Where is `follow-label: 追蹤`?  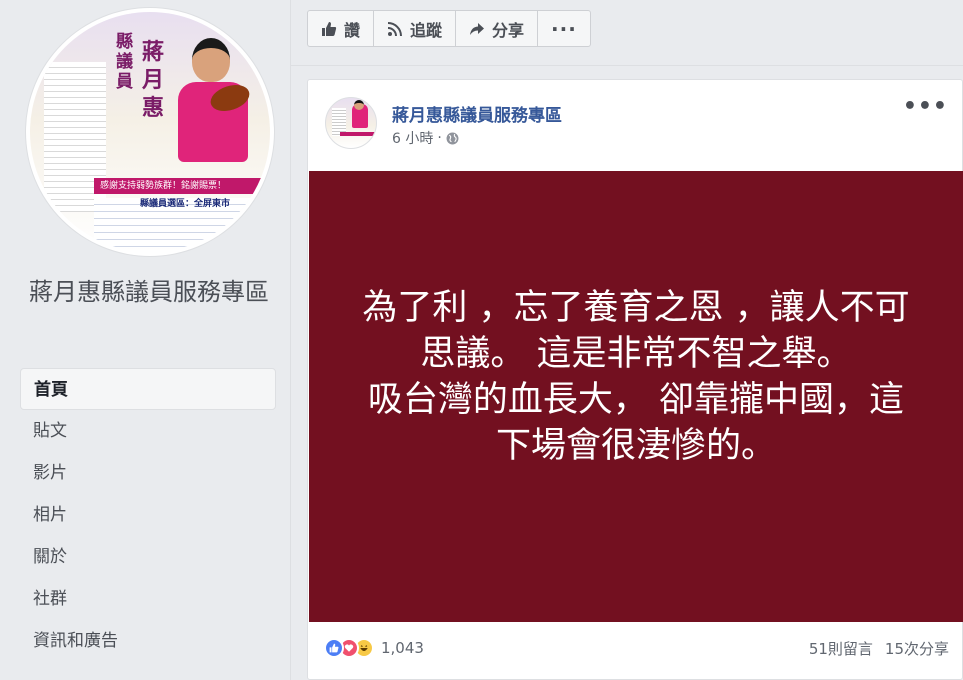
follow-label: 追蹤 is located at coordinates (426, 30).